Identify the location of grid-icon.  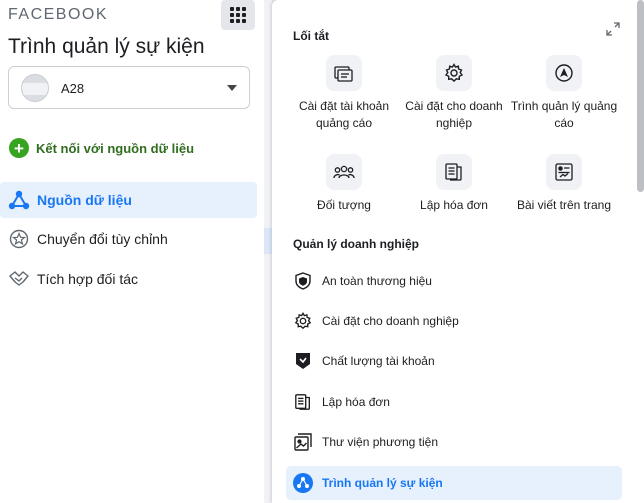
(238, 15).